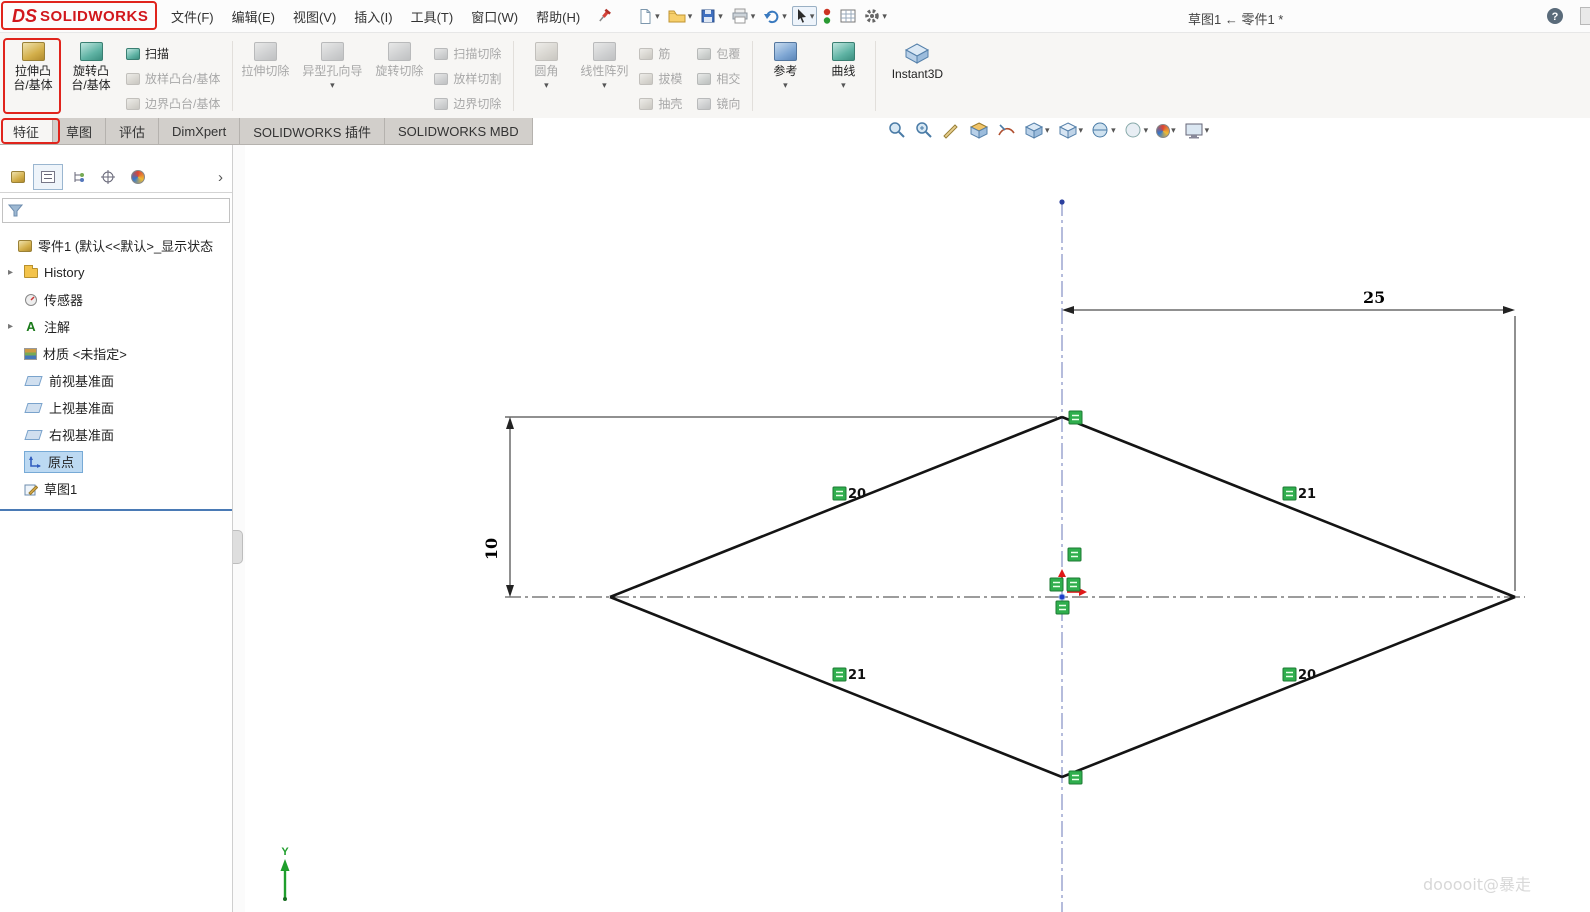  I want to click on menu-insert: 插入(I), so click(373, 16).